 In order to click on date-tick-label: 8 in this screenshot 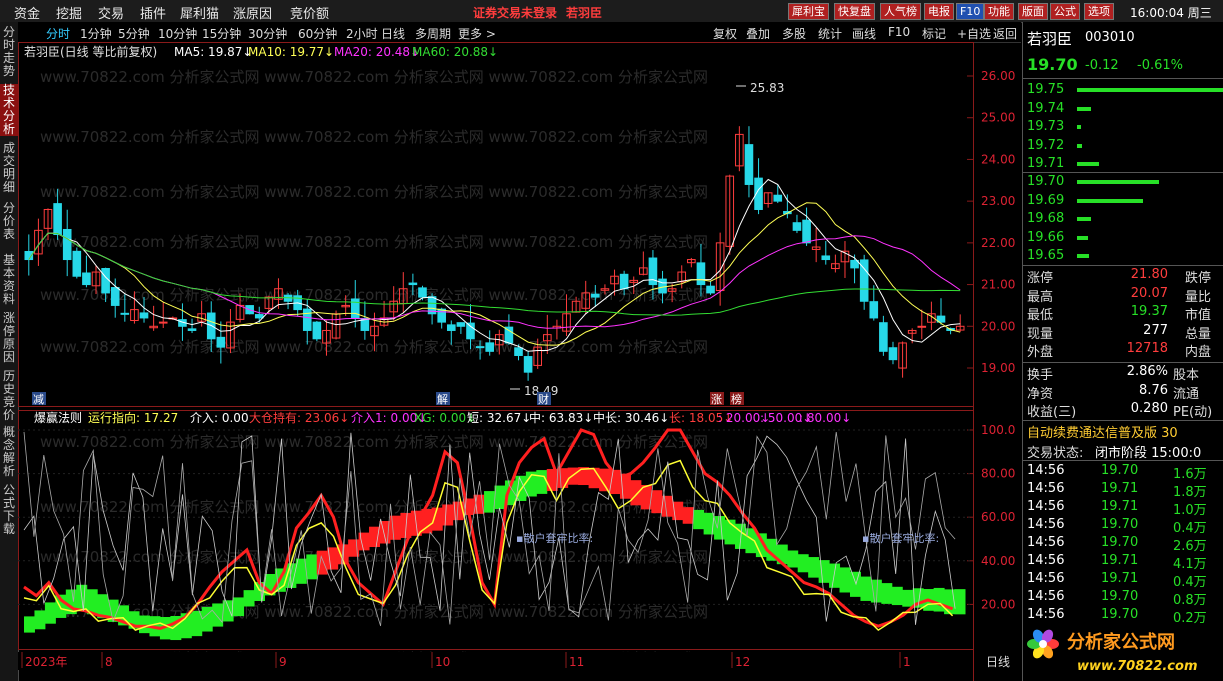, I will do `click(109, 662)`.